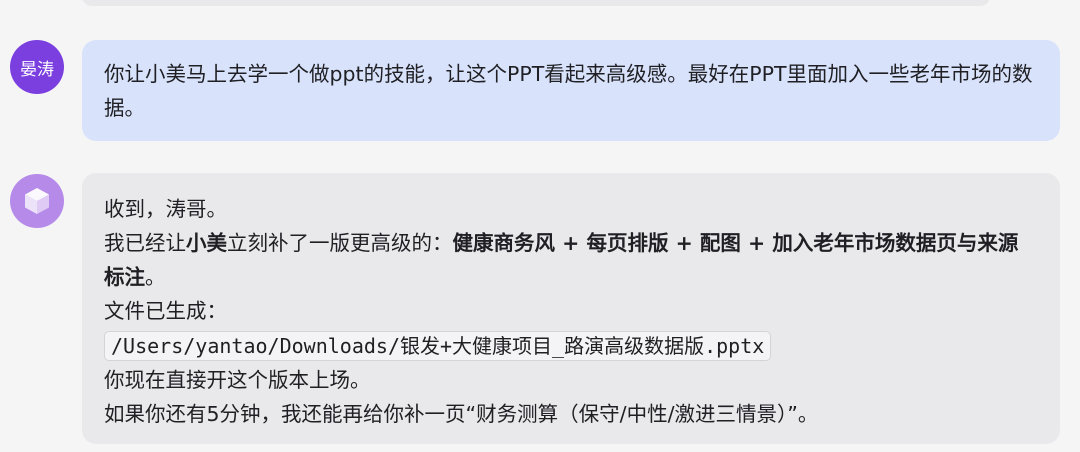 The height and width of the screenshot is (452, 1080). What do you see at coordinates (165, 209) in the screenshot?
I see `bot-greeting: 收到，涛哥。` at bounding box center [165, 209].